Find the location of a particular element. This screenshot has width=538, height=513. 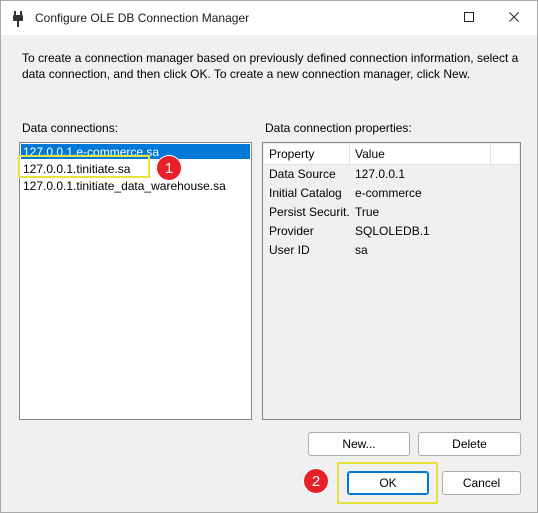

close-icon is located at coordinates (514, 17).